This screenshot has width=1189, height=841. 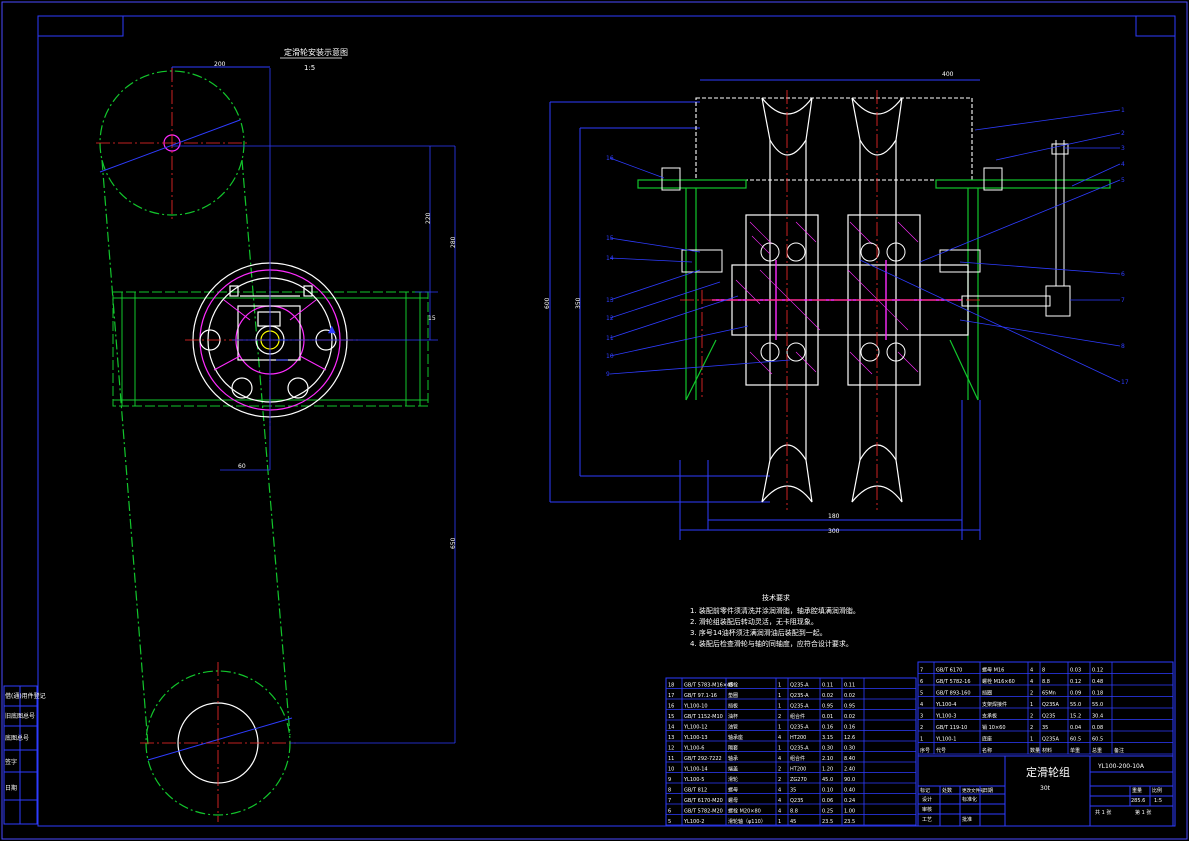 I want to click on tb-design: 设计, so click(x=927, y=799).